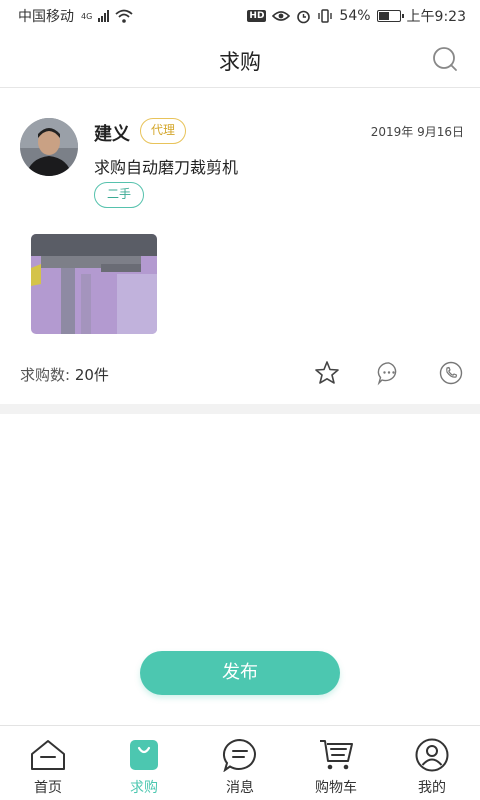  I want to click on profile-icon, so click(432, 755).